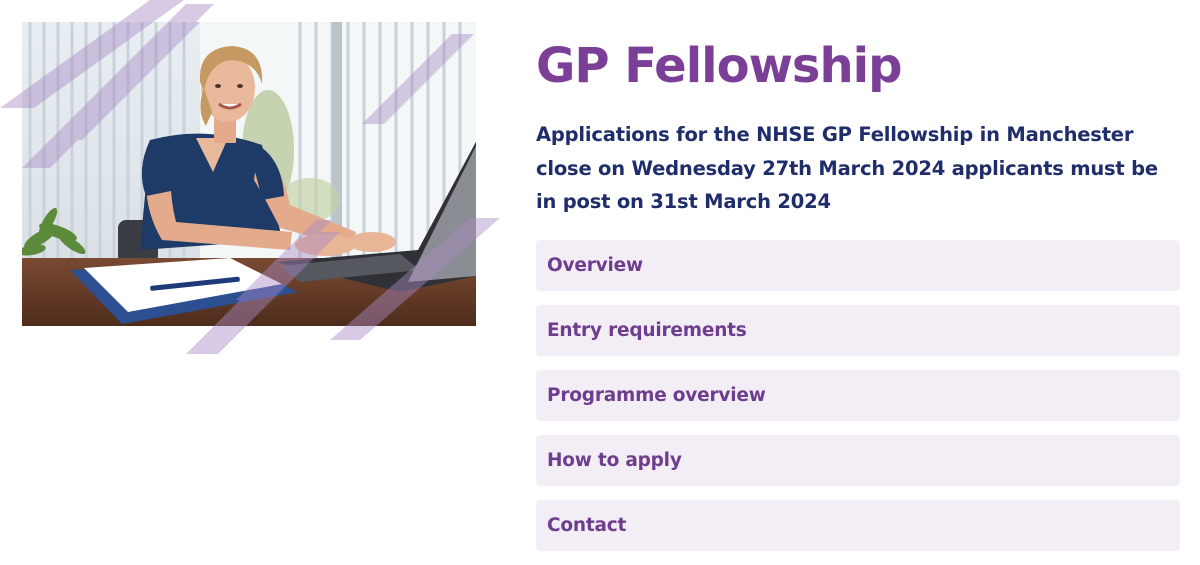 The height and width of the screenshot is (565, 1200). I want to click on accordion-item-programme-overview: Programme overview, so click(858, 395).